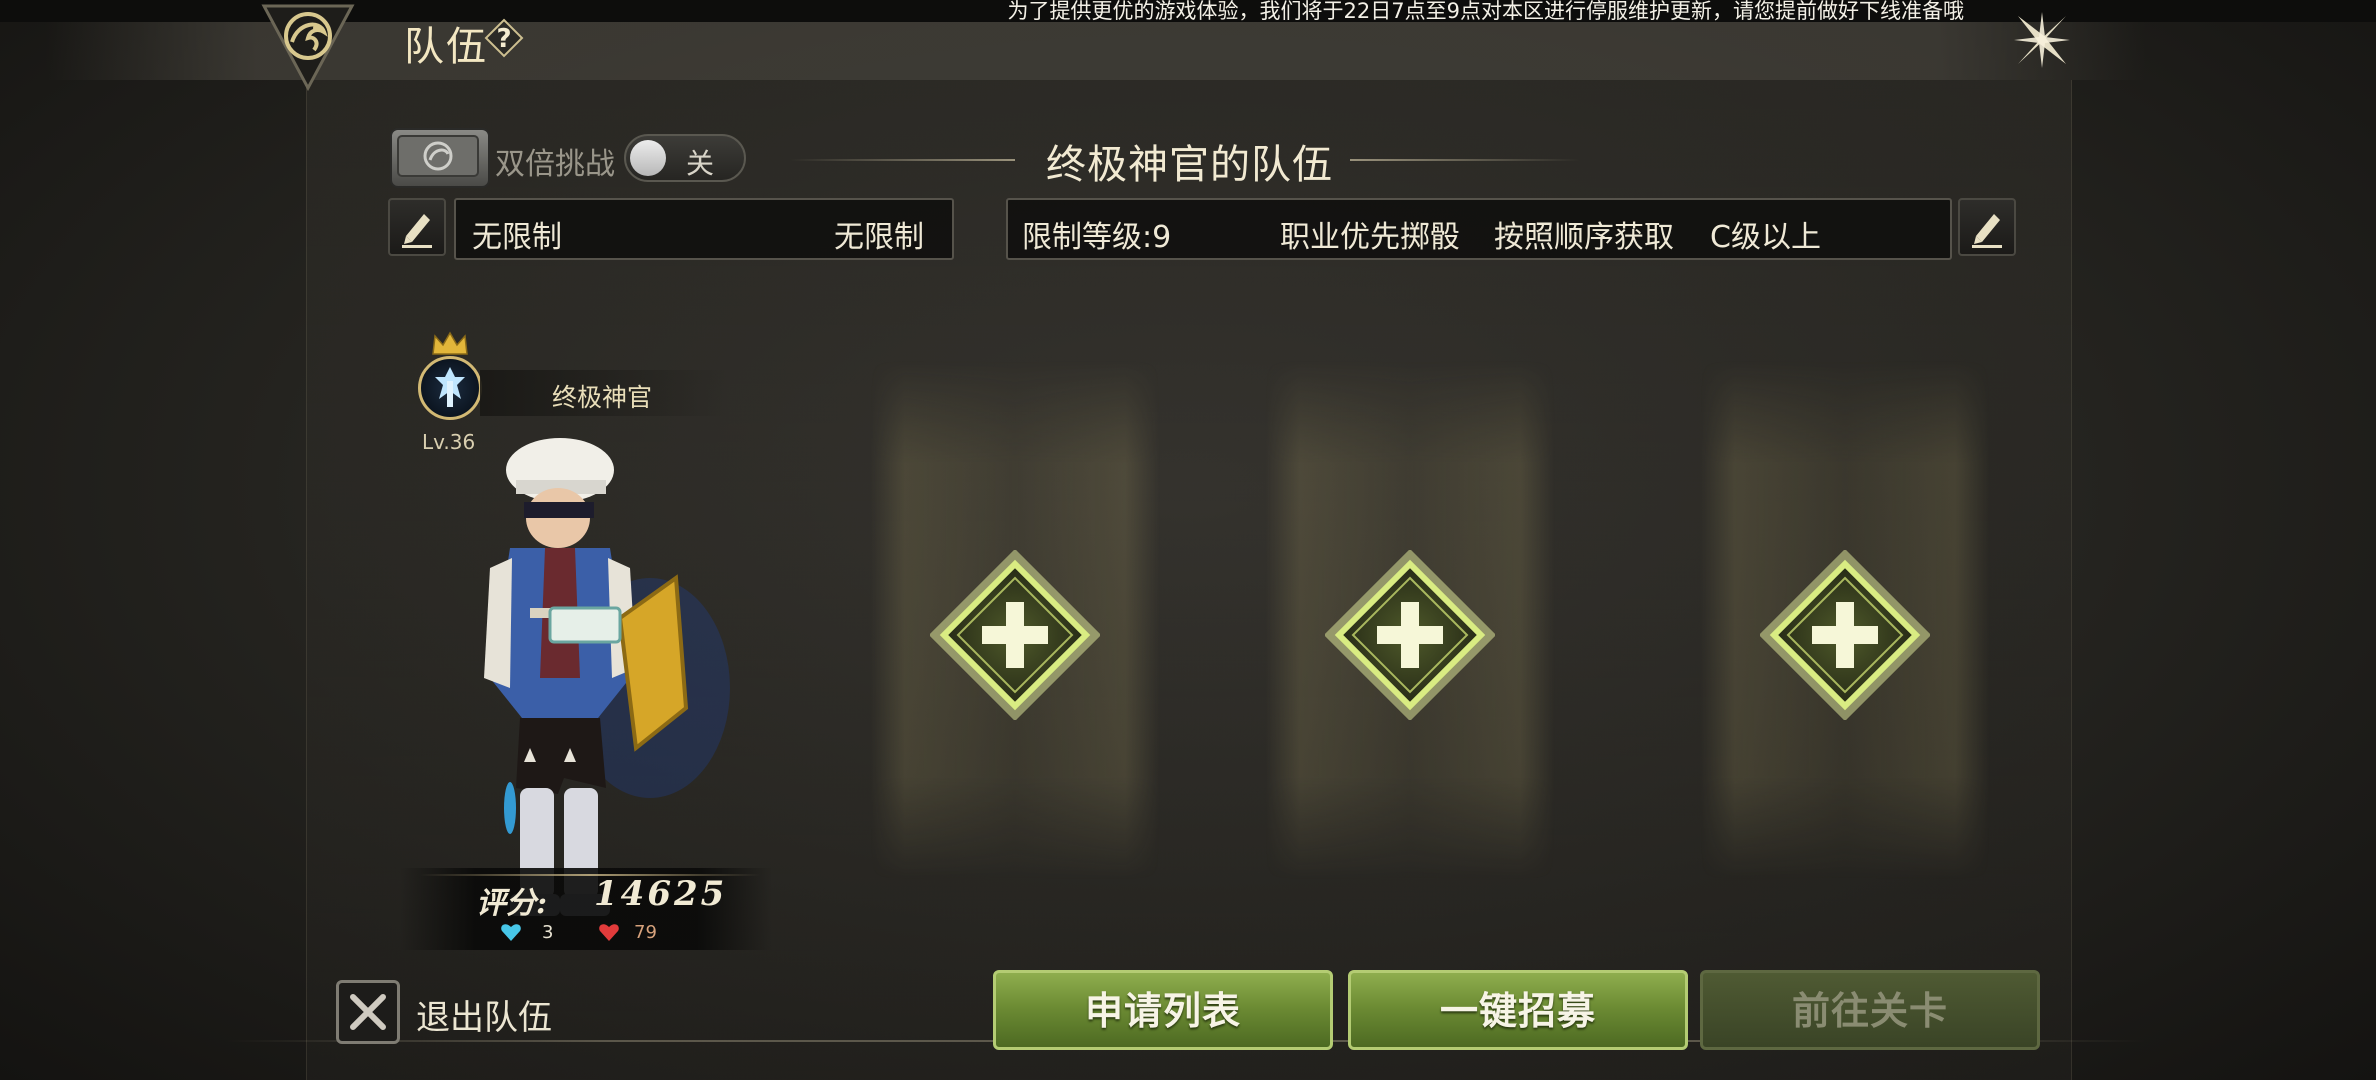 This screenshot has height=1080, width=2376. What do you see at coordinates (648, 158) in the screenshot?
I see `toggle-knob` at bounding box center [648, 158].